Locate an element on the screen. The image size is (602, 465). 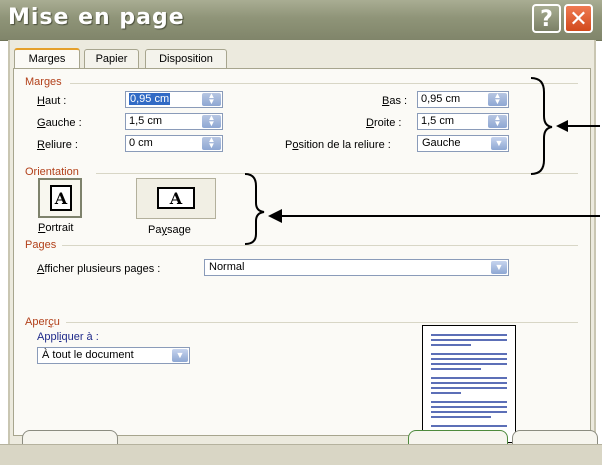
bottom-cancel-button is located at coordinates (555, 437).